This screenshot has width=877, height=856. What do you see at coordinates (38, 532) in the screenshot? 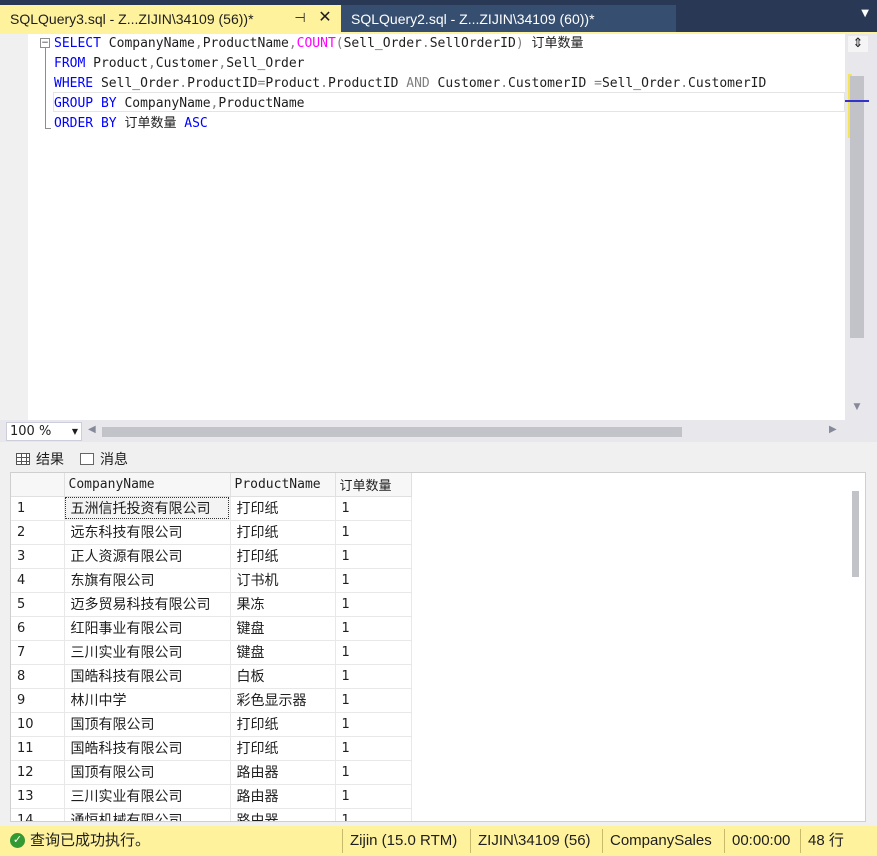
I see `row-number: 2` at bounding box center [38, 532].